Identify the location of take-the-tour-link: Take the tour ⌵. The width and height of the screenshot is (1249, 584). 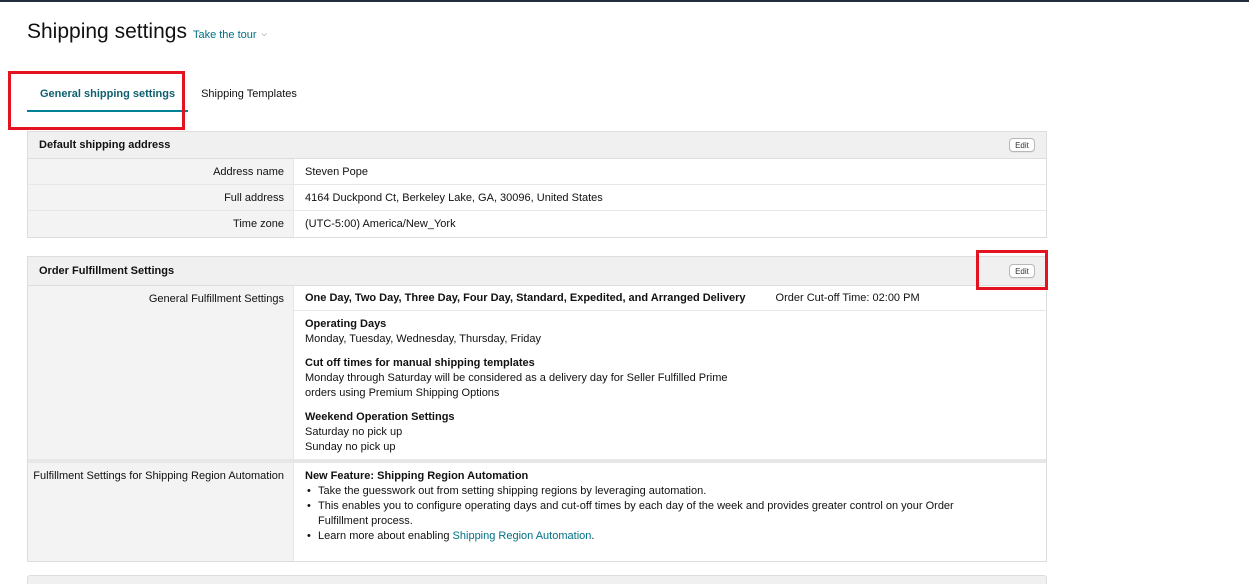
(230, 35).